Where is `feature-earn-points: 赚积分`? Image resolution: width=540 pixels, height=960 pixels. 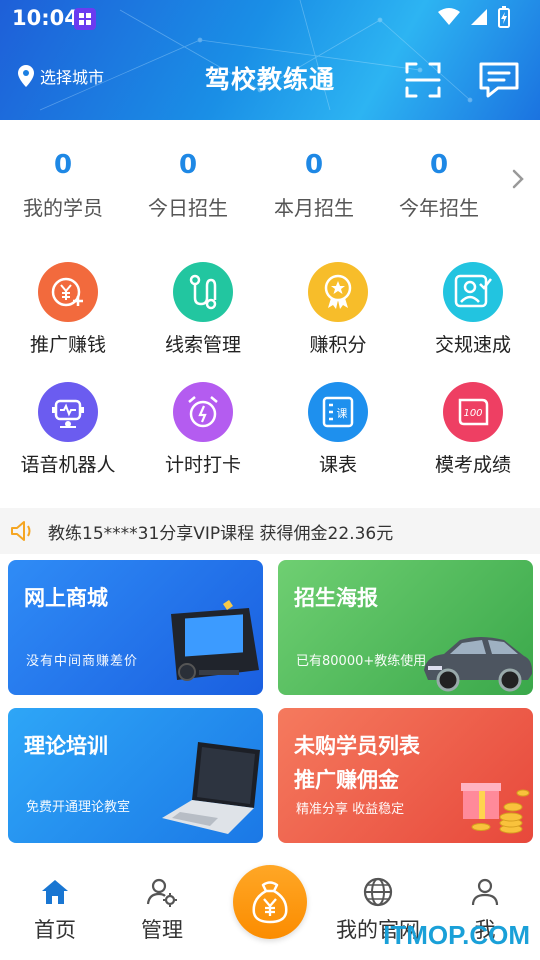
feature-earn-points: 赚积分 is located at coordinates (338, 309).